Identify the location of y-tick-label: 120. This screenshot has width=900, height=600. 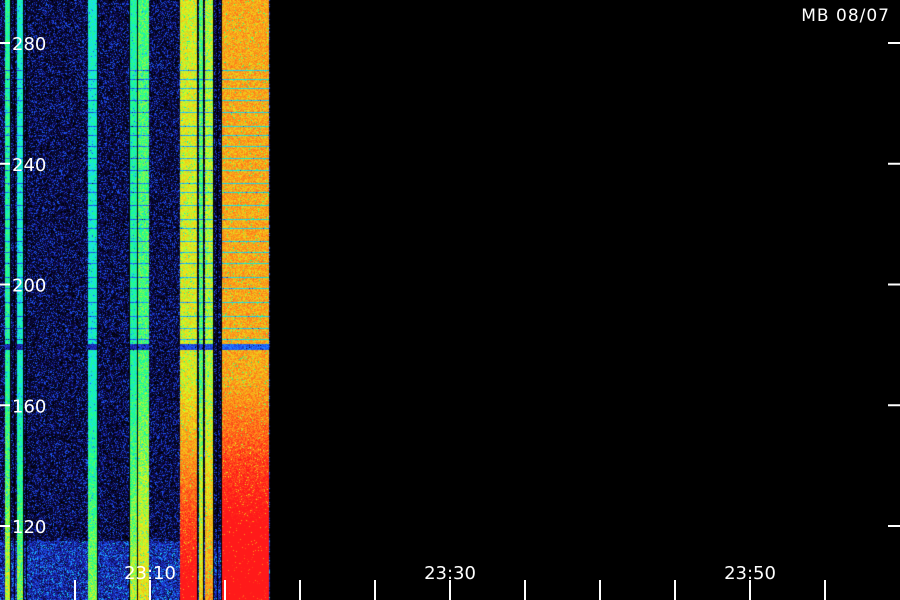
(29, 527).